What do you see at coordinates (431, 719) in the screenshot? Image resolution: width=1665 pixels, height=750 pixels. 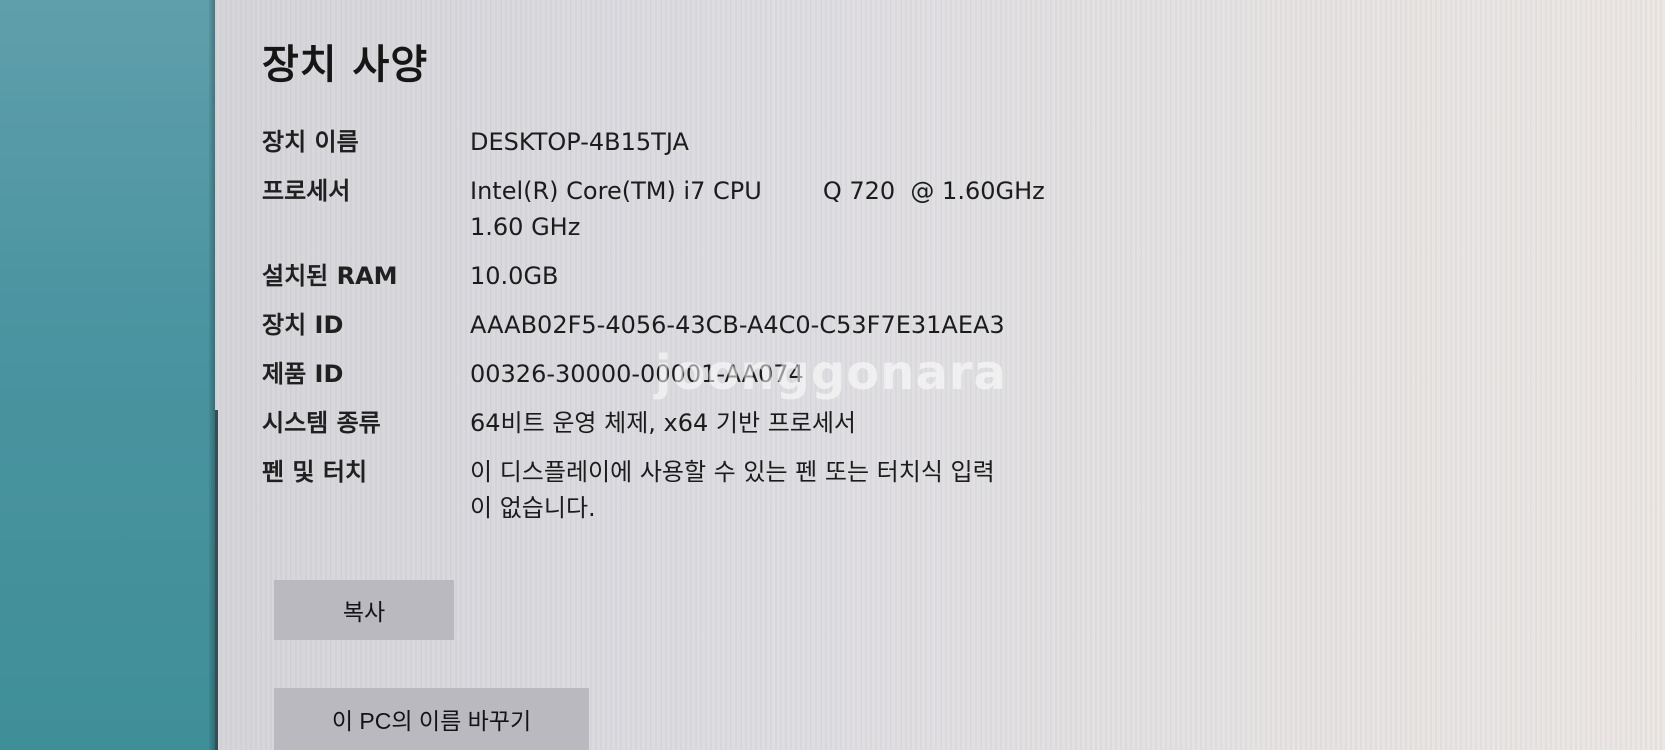 I see `rename-pc-button: 이 PC의 이름 바꾸기` at bounding box center [431, 719].